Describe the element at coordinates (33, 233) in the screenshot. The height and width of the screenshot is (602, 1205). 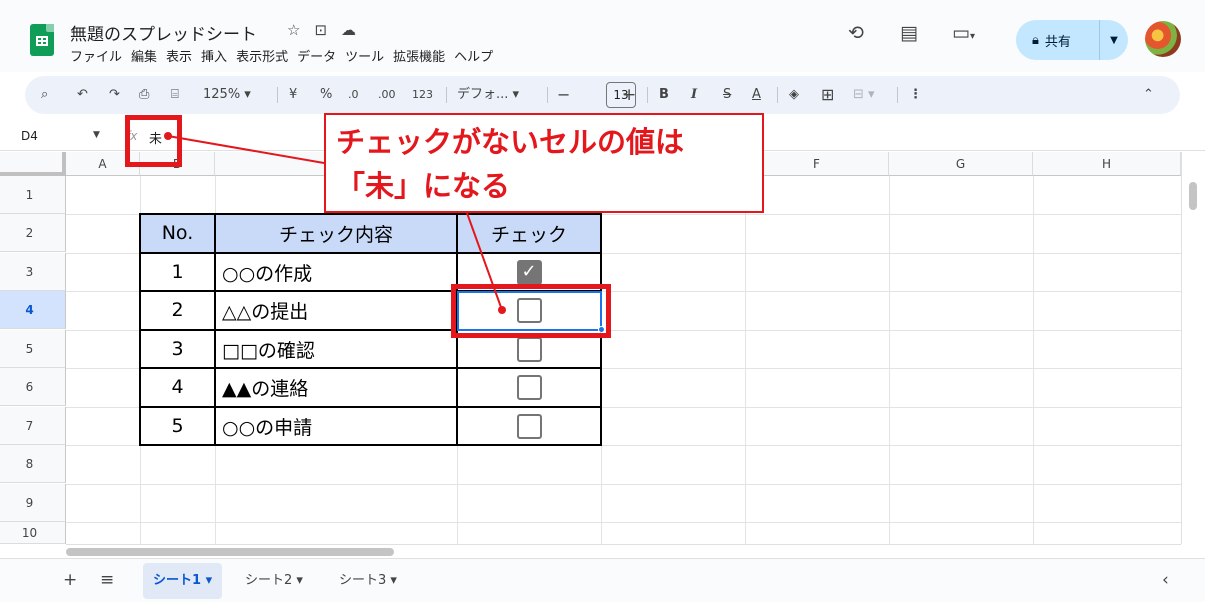
I see `row-header-2: 2` at that location.